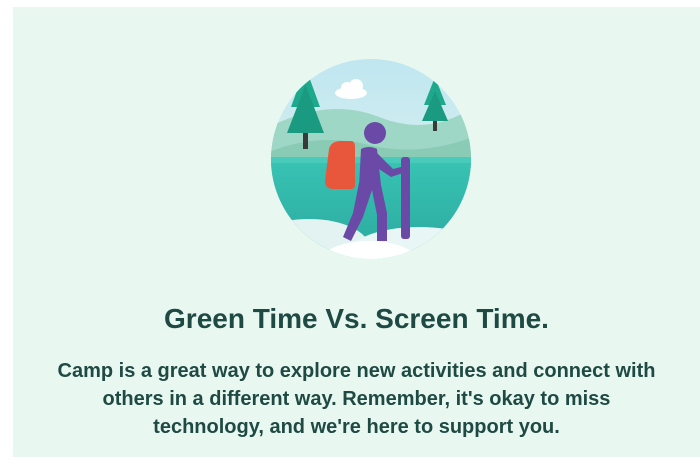 The height and width of the screenshot is (464, 700). Describe the element at coordinates (356, 318) in the screenshot. I see `card-title: Green Time Vs. Screen Time.` at that location.